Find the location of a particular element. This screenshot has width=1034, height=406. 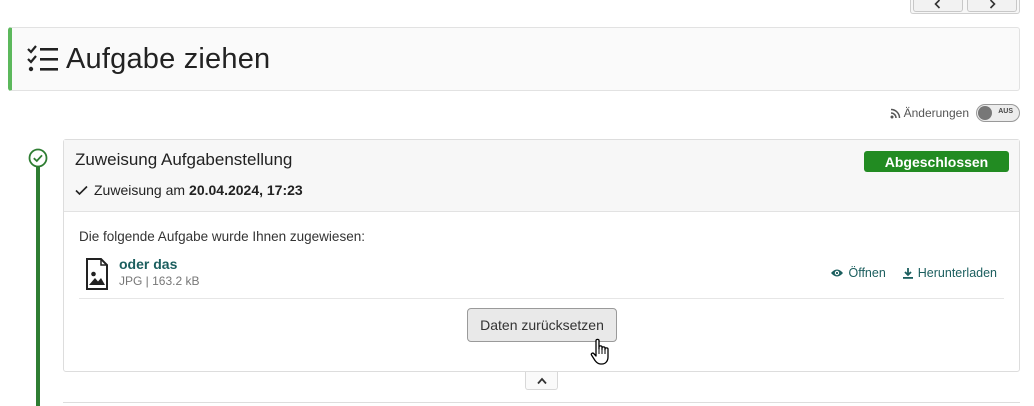

check-circle-icon is located at coordinates (38, 158).